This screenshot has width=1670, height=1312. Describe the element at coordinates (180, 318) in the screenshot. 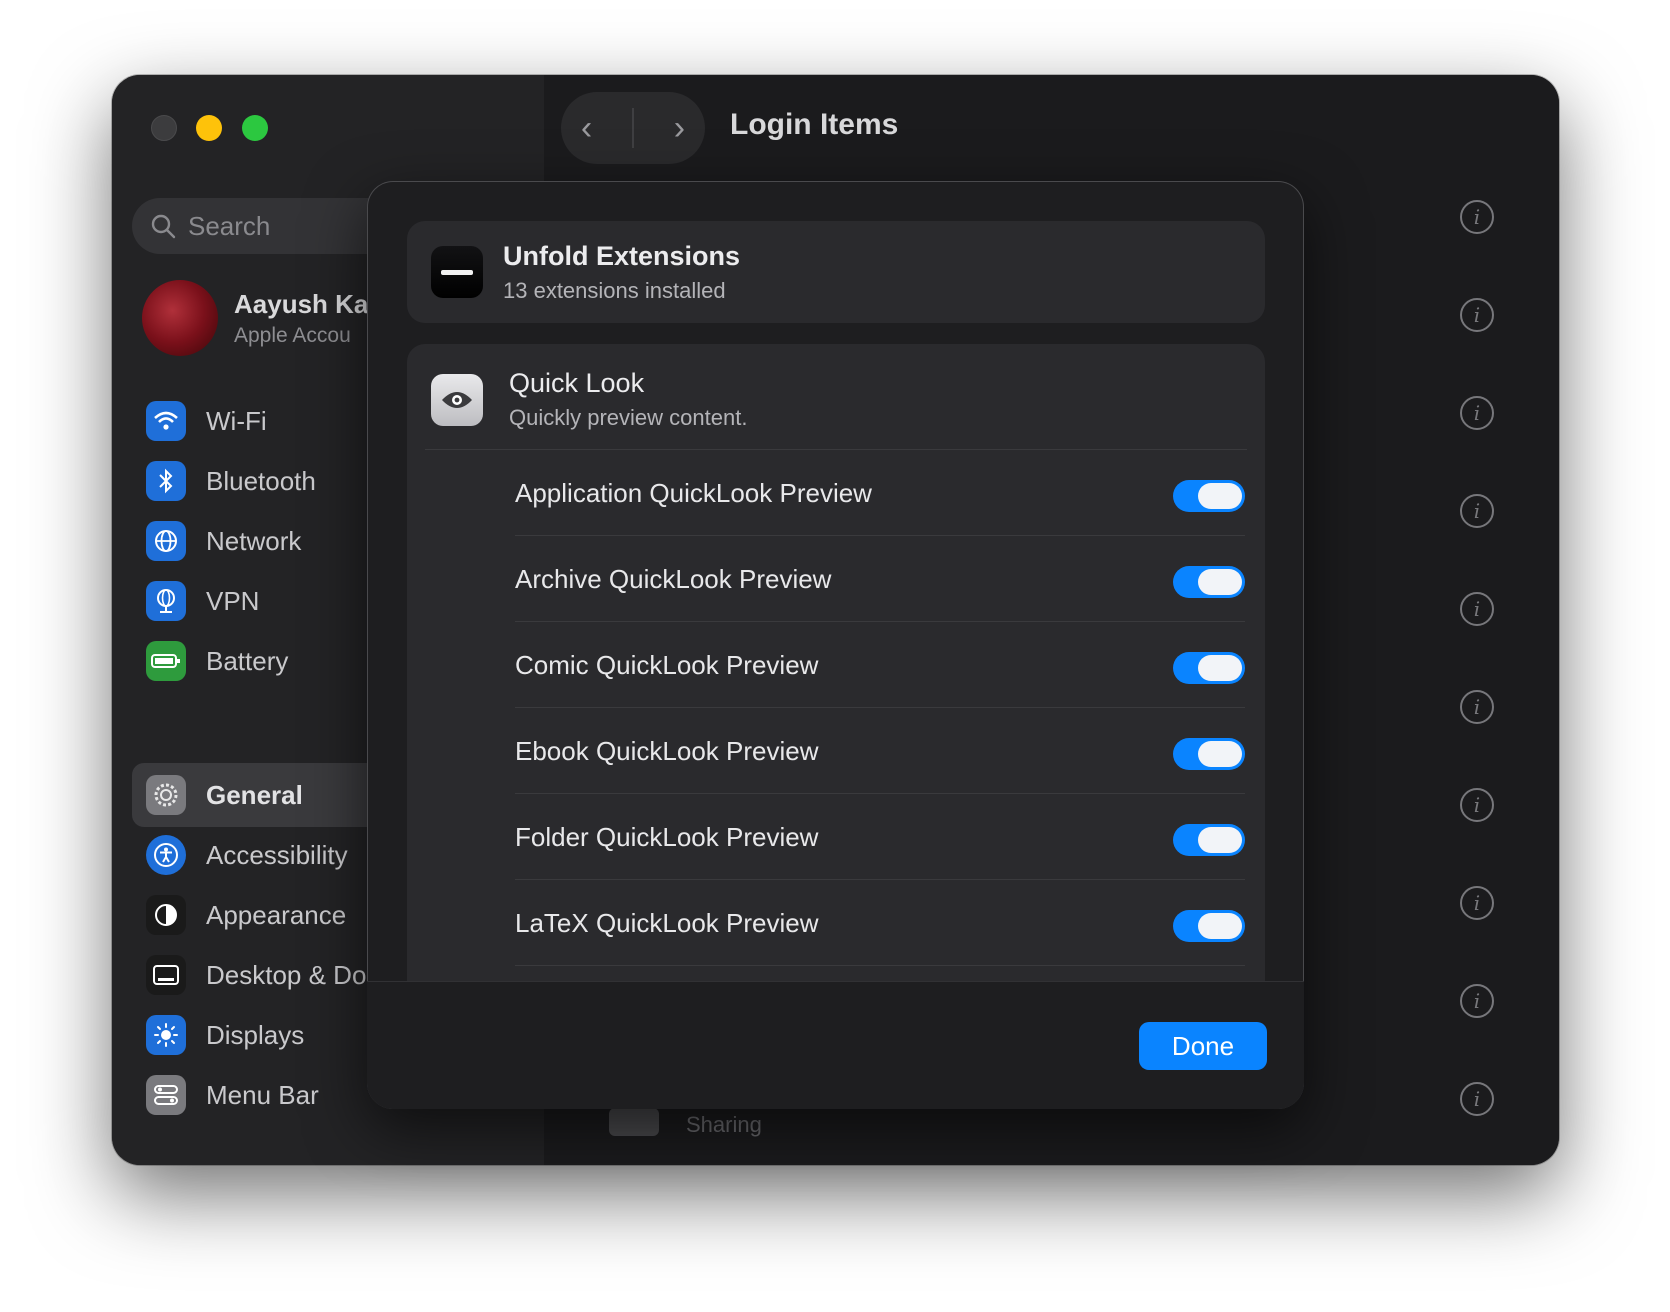

I see `avatar` at that location.